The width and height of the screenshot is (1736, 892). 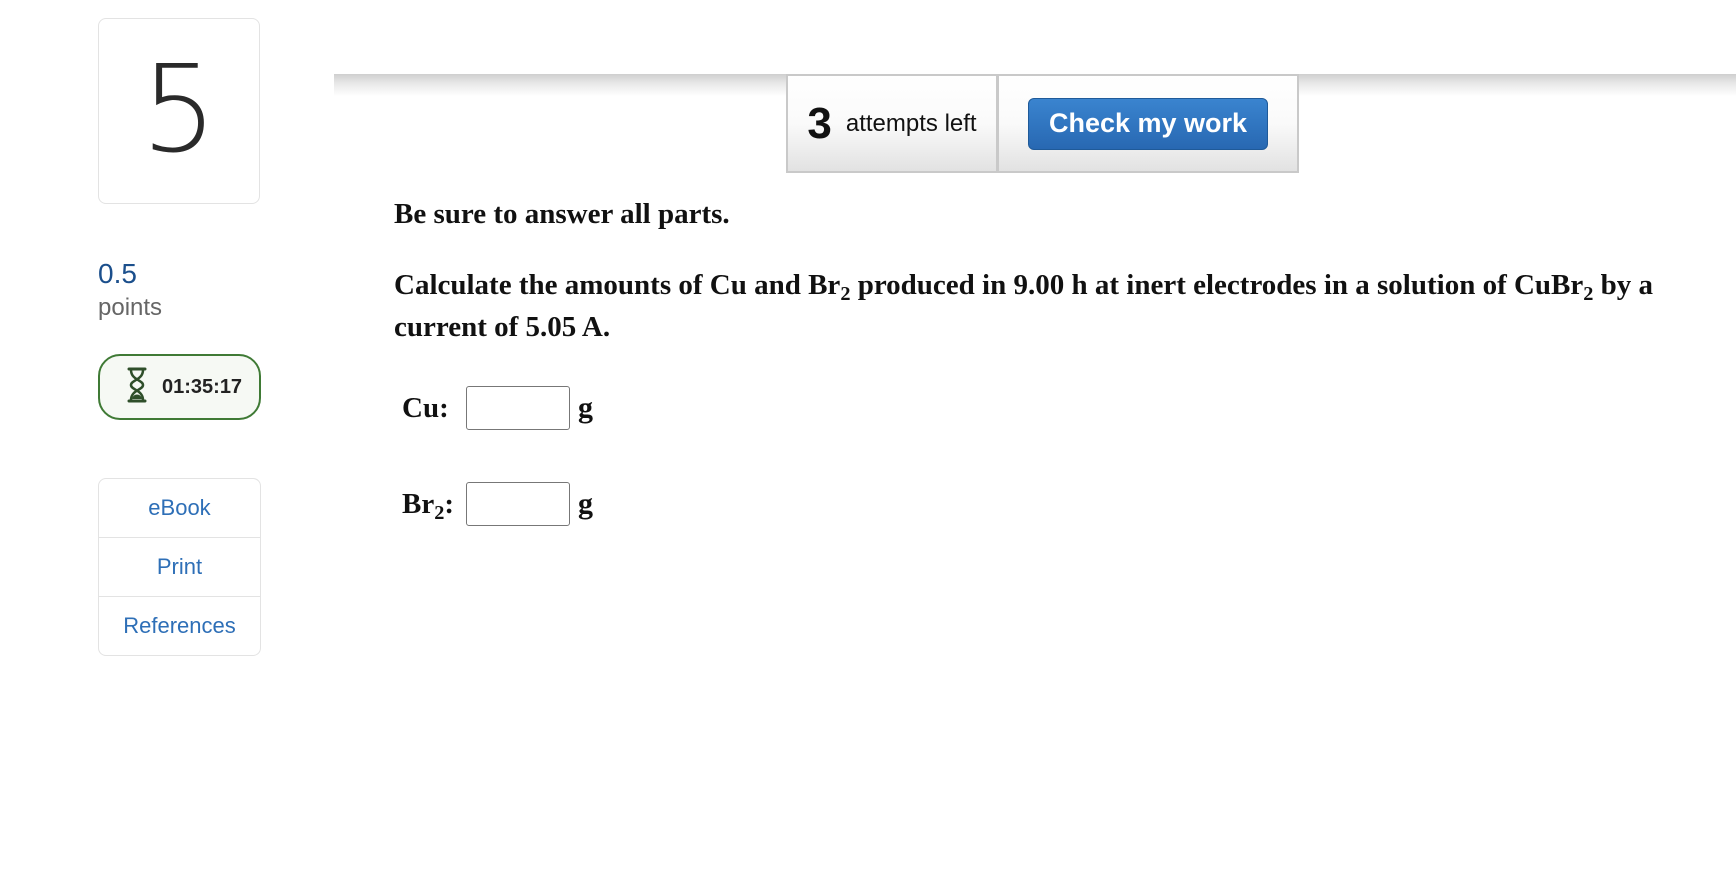 What do you see at coordinates (179, 626) in the screenshot?
I see `references-link: References` at bounding box center [179, 626].